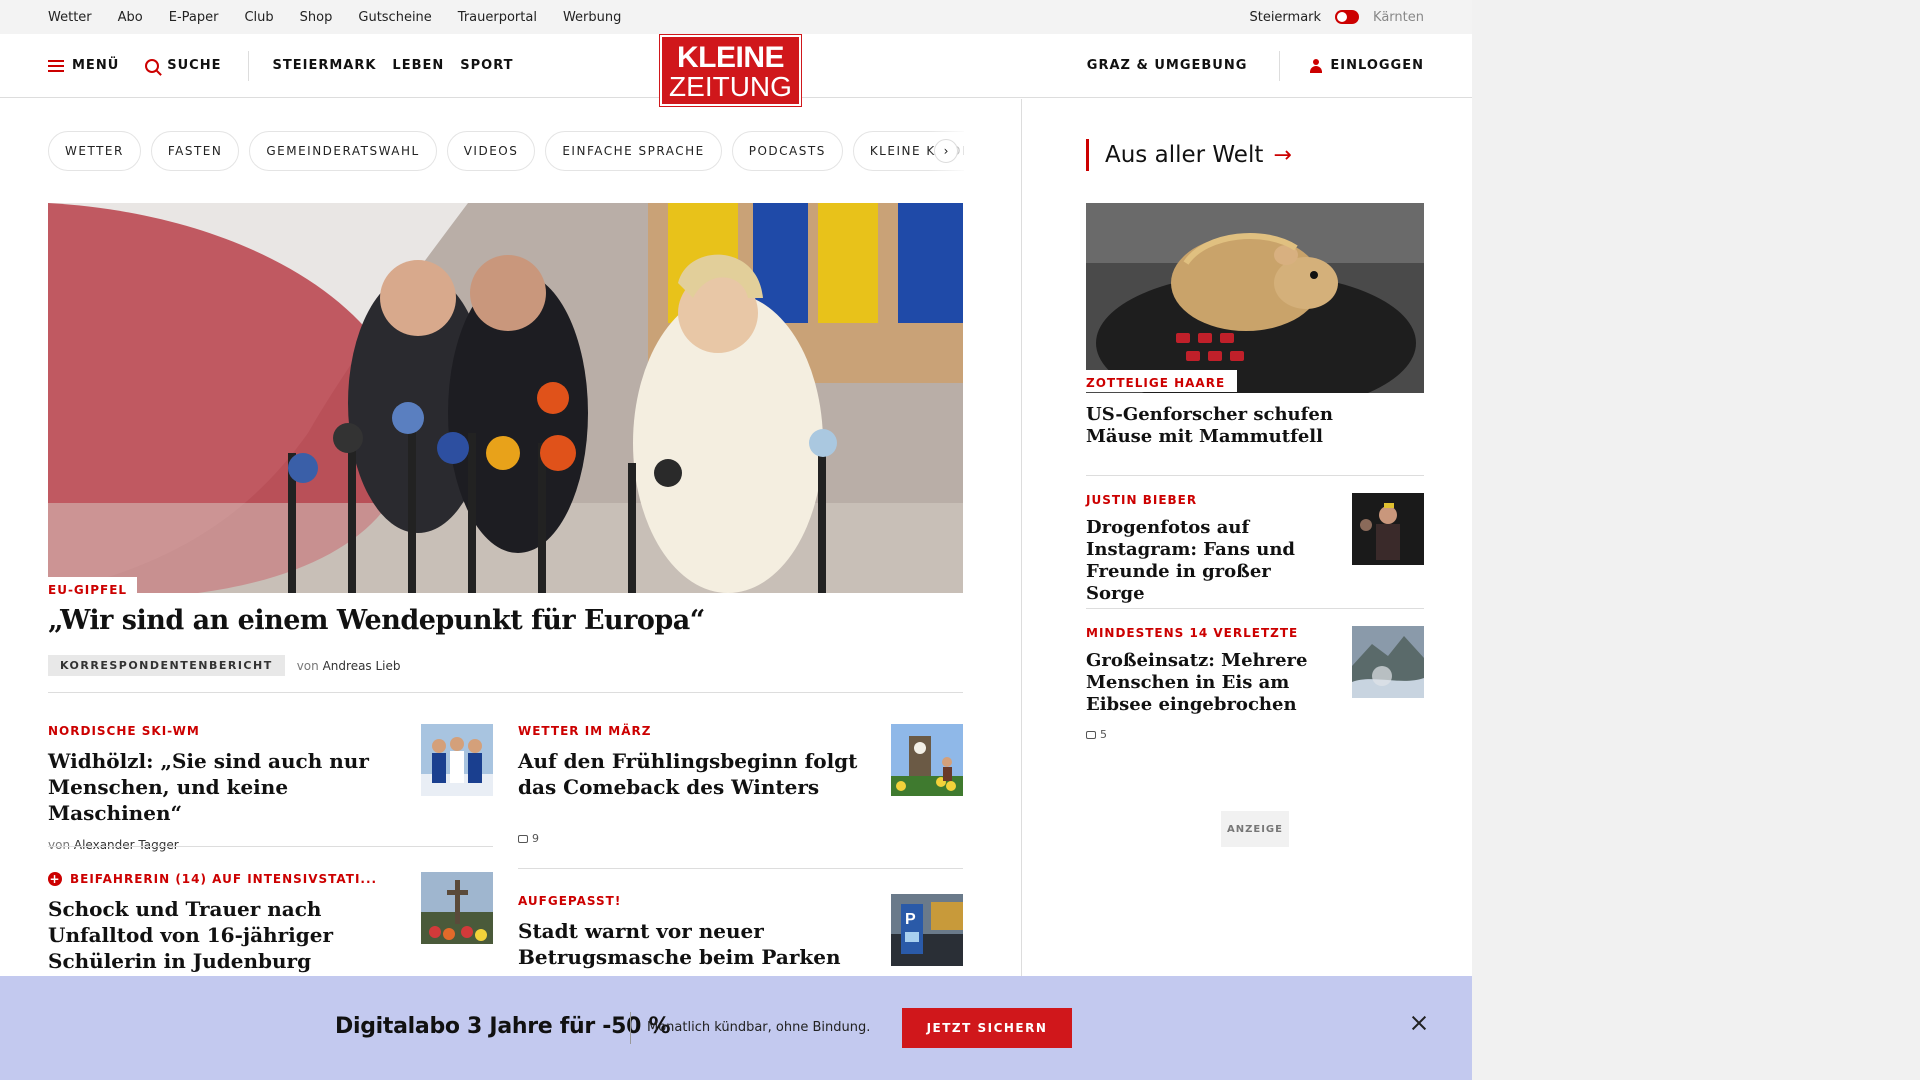 This screenshot has height=1080, width=1920. I want to click on article-thumbnail: P, so click(927, 930).